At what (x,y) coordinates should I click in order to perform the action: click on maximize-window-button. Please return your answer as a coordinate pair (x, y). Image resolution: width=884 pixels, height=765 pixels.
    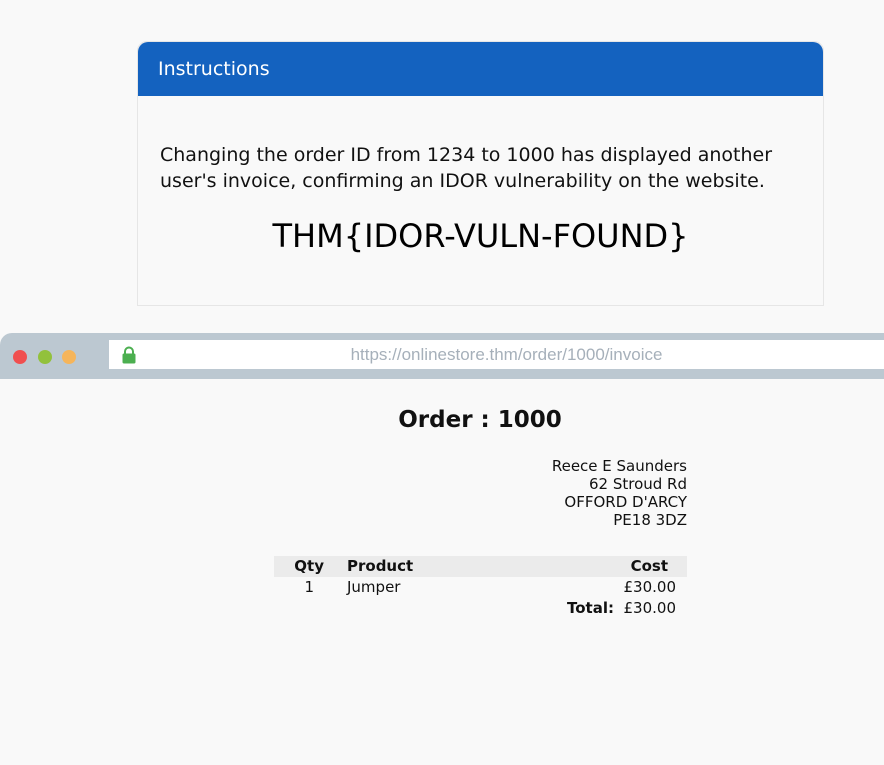
    Looking at the image, I should click on (45, 357).